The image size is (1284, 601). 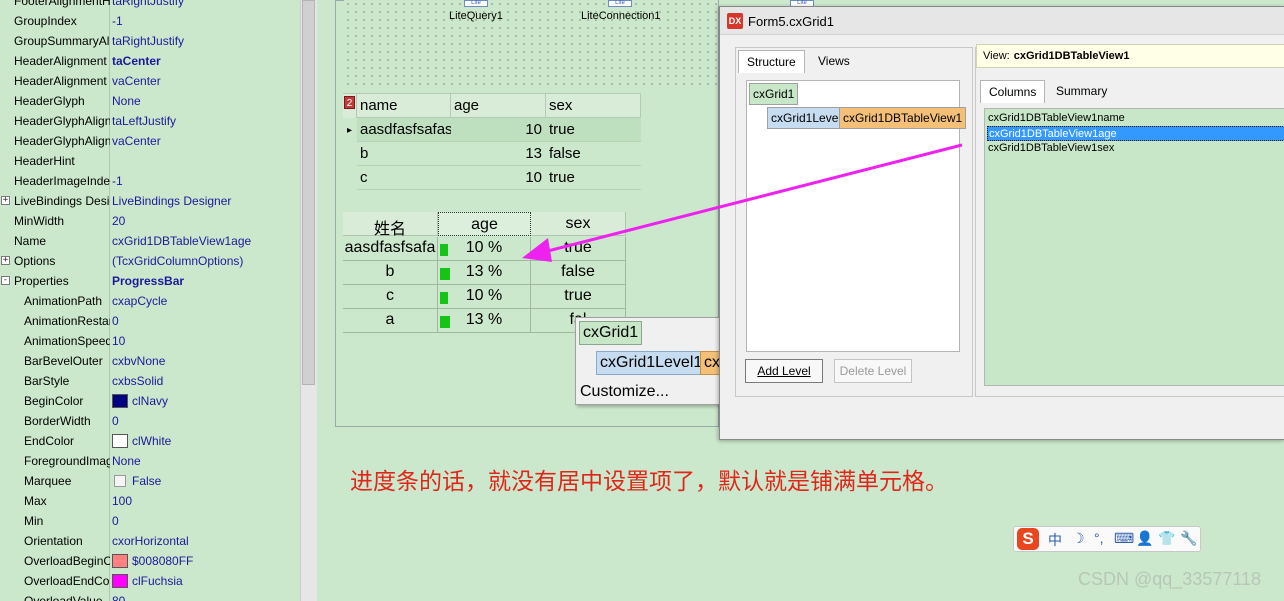 What do you see at coordinates (136, 61) in the screenshot?
I see `property-value: taCenter` at bounding box center [136, 61].